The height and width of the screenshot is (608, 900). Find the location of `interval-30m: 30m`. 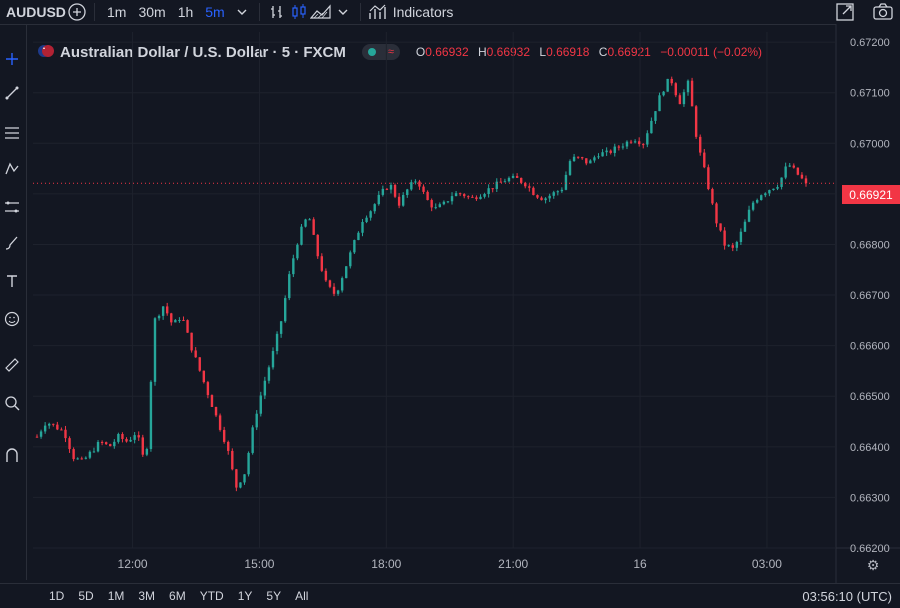

interval-30m: 30m is located at coordinates (151, 12).